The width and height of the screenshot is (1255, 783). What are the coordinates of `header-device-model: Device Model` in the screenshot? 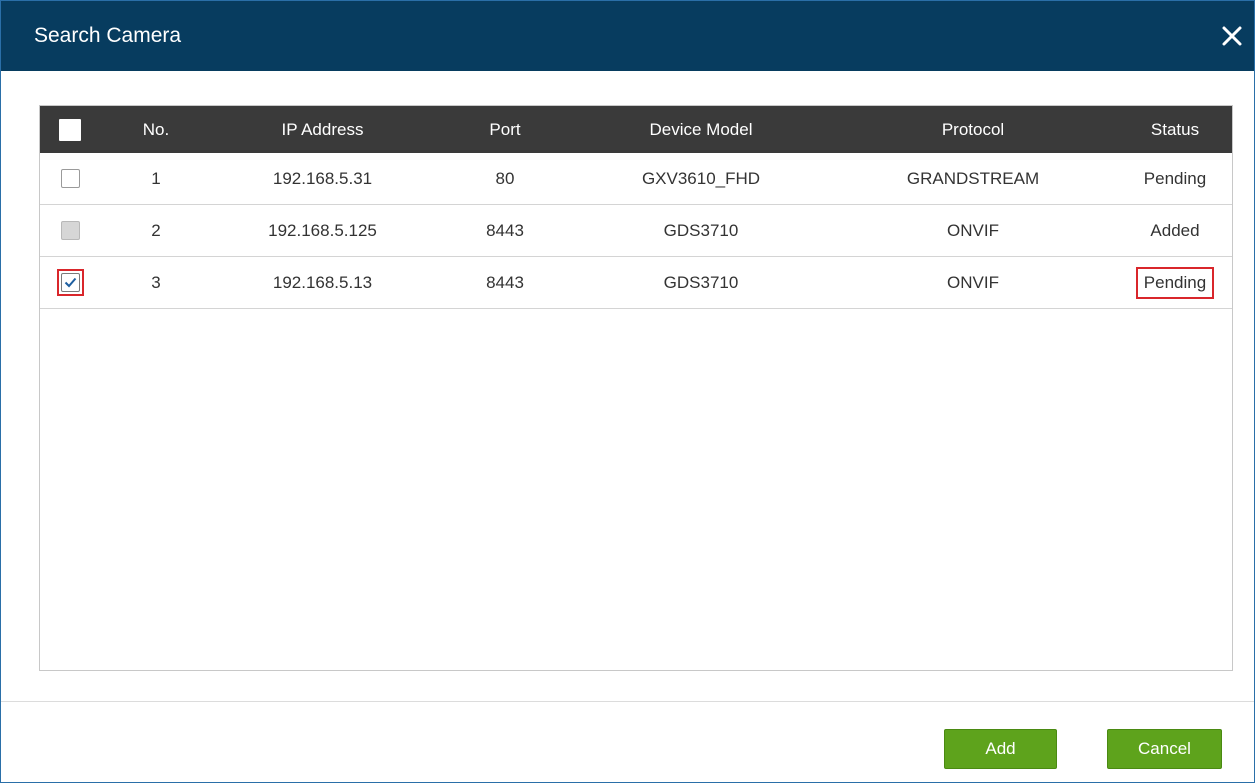 It's located at (701, 129).